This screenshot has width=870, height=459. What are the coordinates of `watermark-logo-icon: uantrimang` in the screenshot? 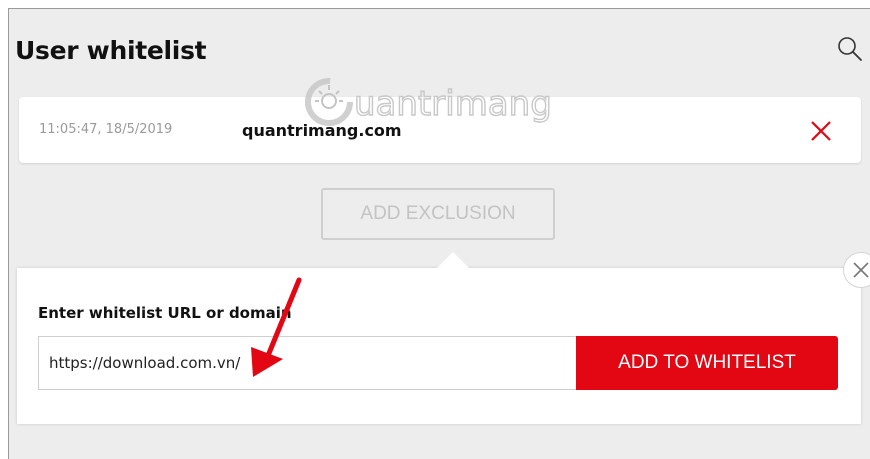 It's located at (428, 102).